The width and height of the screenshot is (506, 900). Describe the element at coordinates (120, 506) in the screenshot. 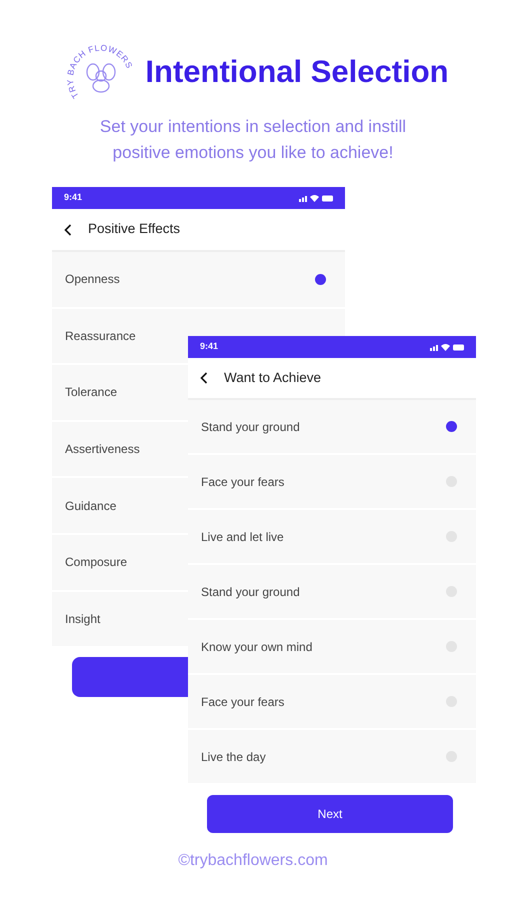

I see `option-row: Guidance` at that location.